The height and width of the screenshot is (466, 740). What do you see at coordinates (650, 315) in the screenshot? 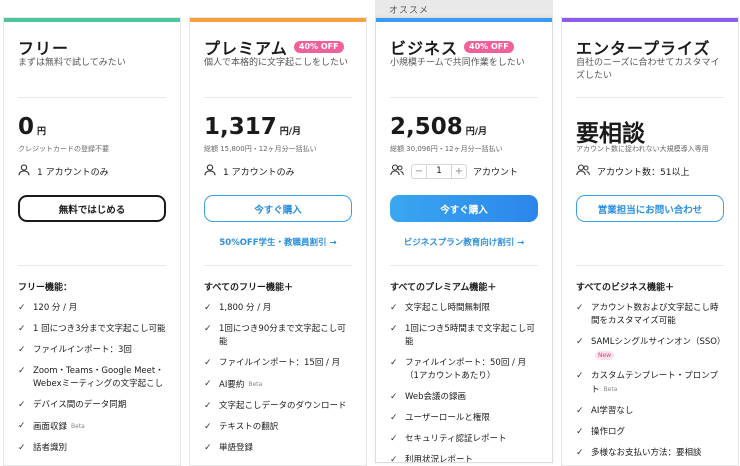
I see `feature-item: ✓ アカウント数および文字起こし時間をカスタマイズ可能` at bounding box center [650, 315].